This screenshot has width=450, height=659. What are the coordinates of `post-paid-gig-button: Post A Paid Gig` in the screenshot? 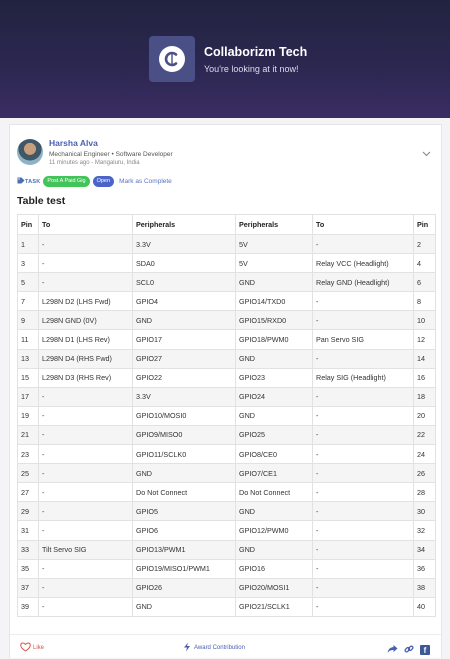 It's located at (66, 181).